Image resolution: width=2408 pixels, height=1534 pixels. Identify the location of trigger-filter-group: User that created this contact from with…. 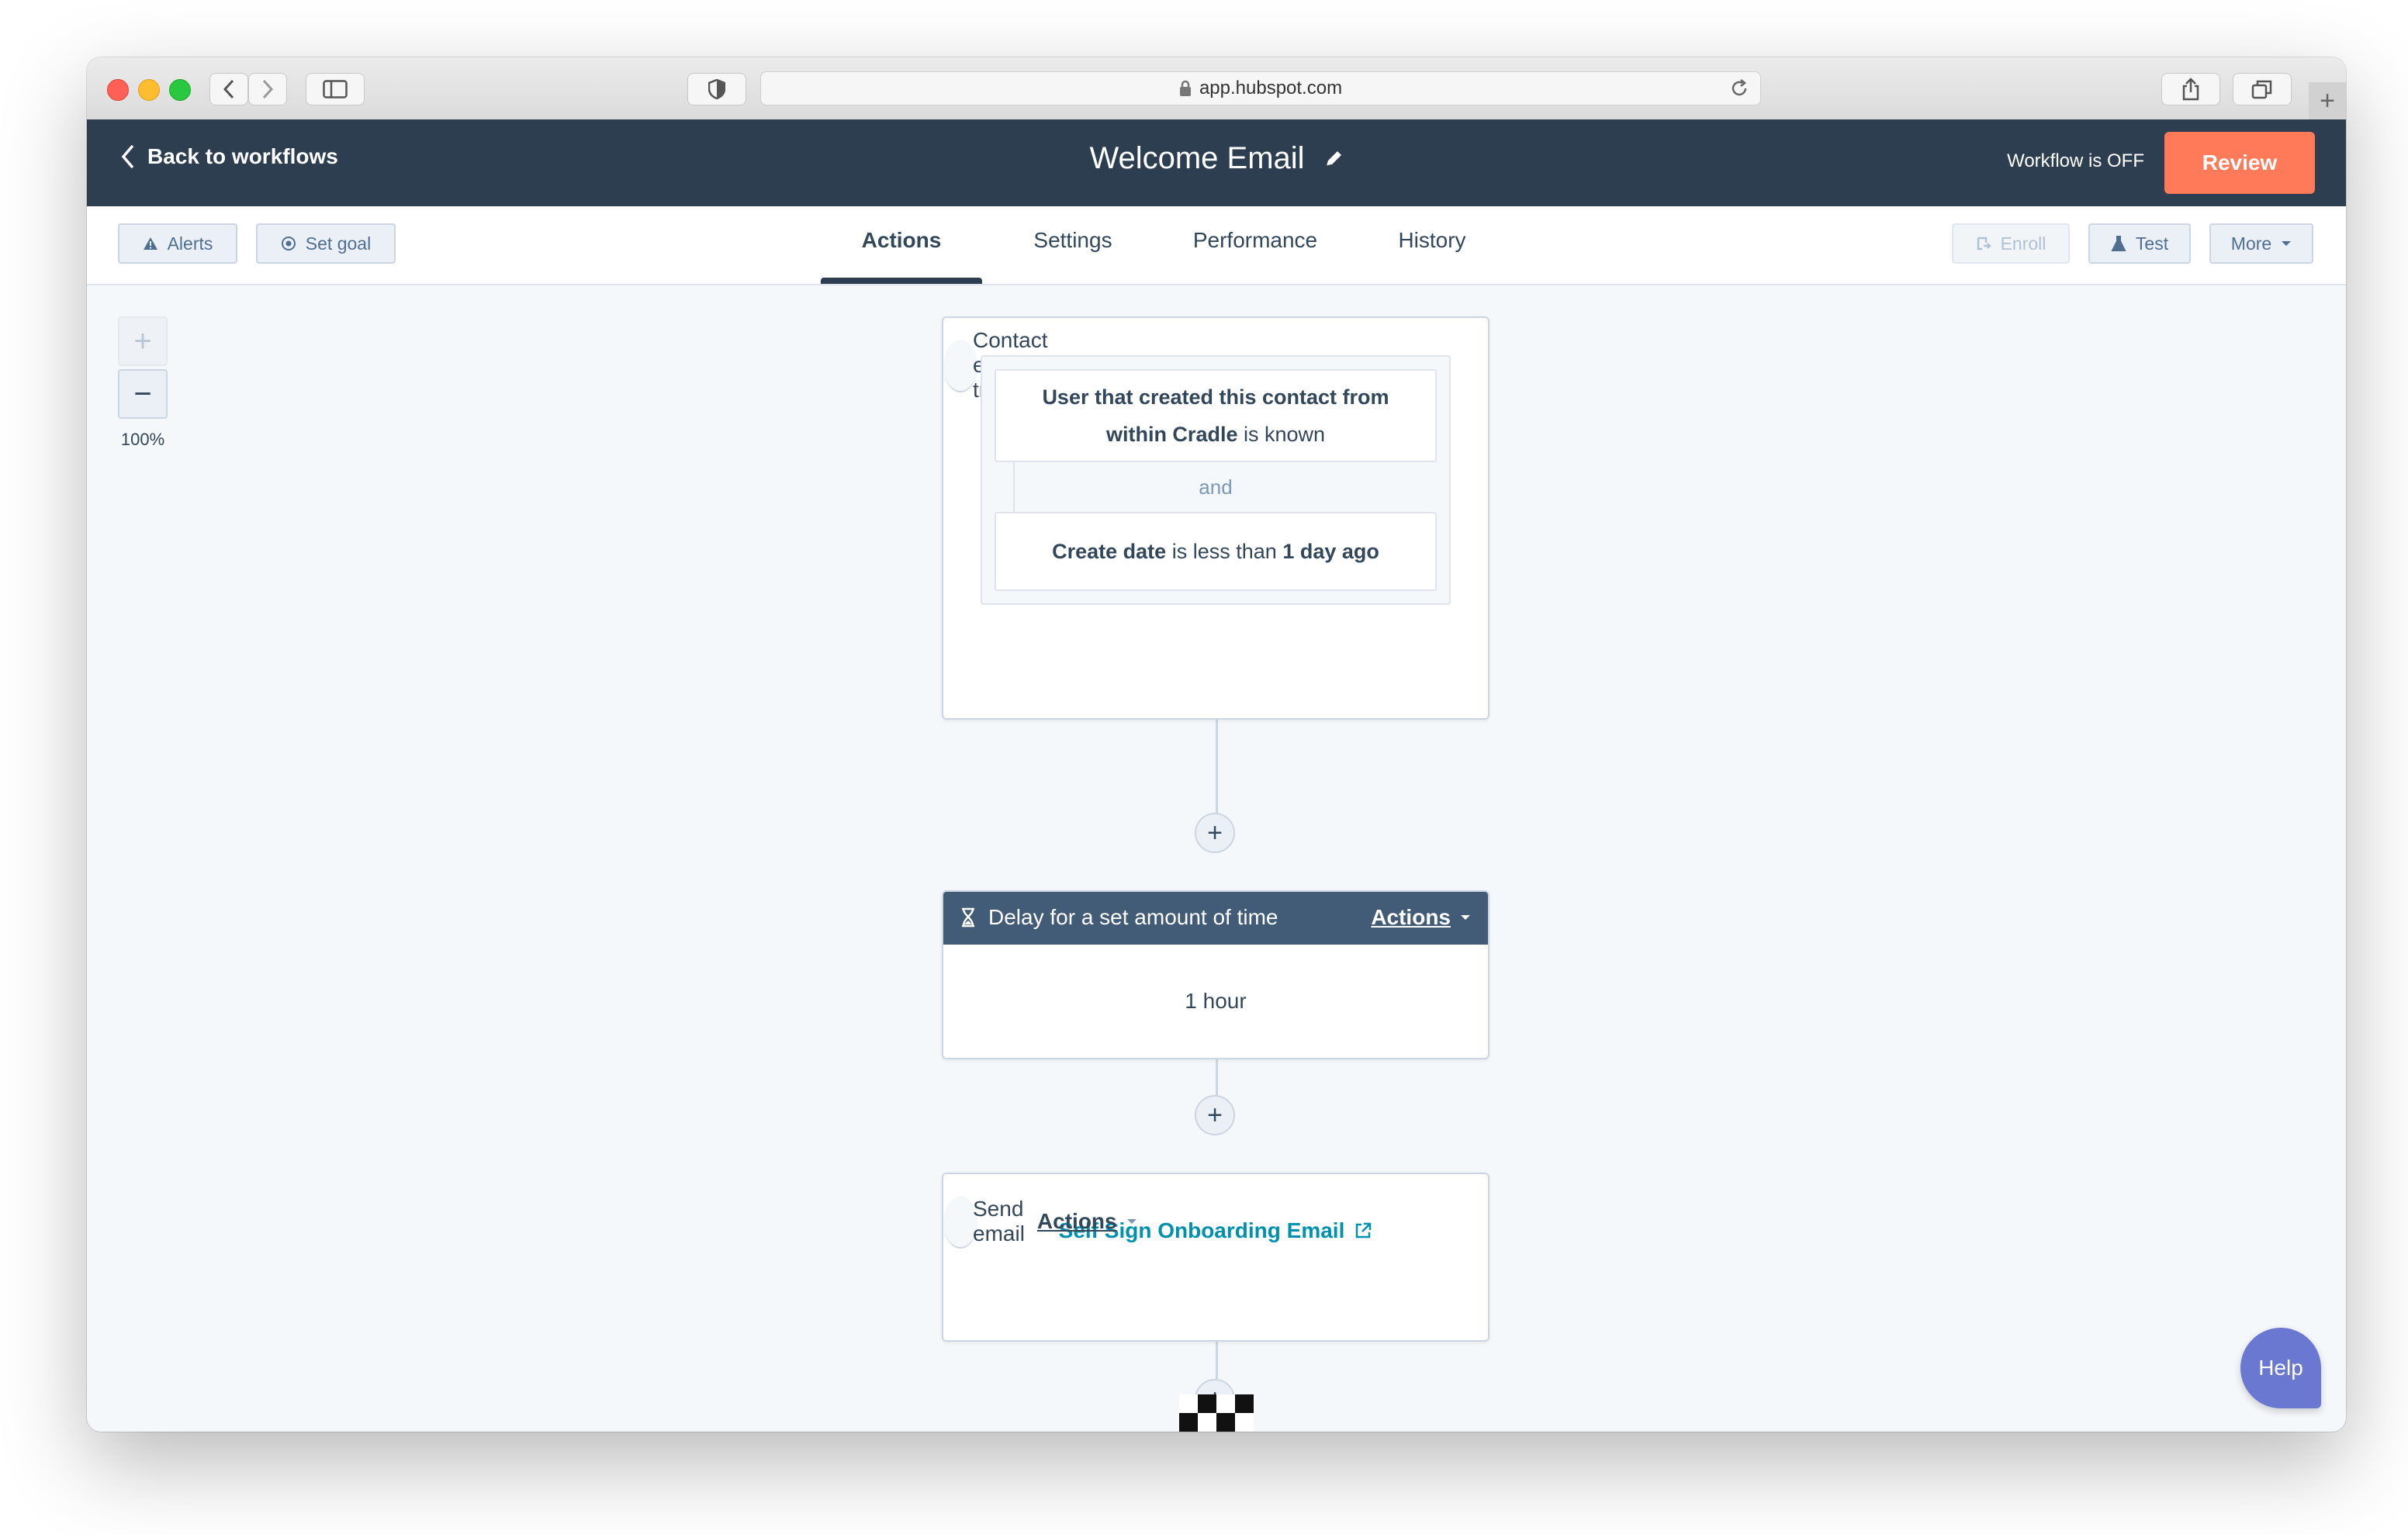
(1216, 480).